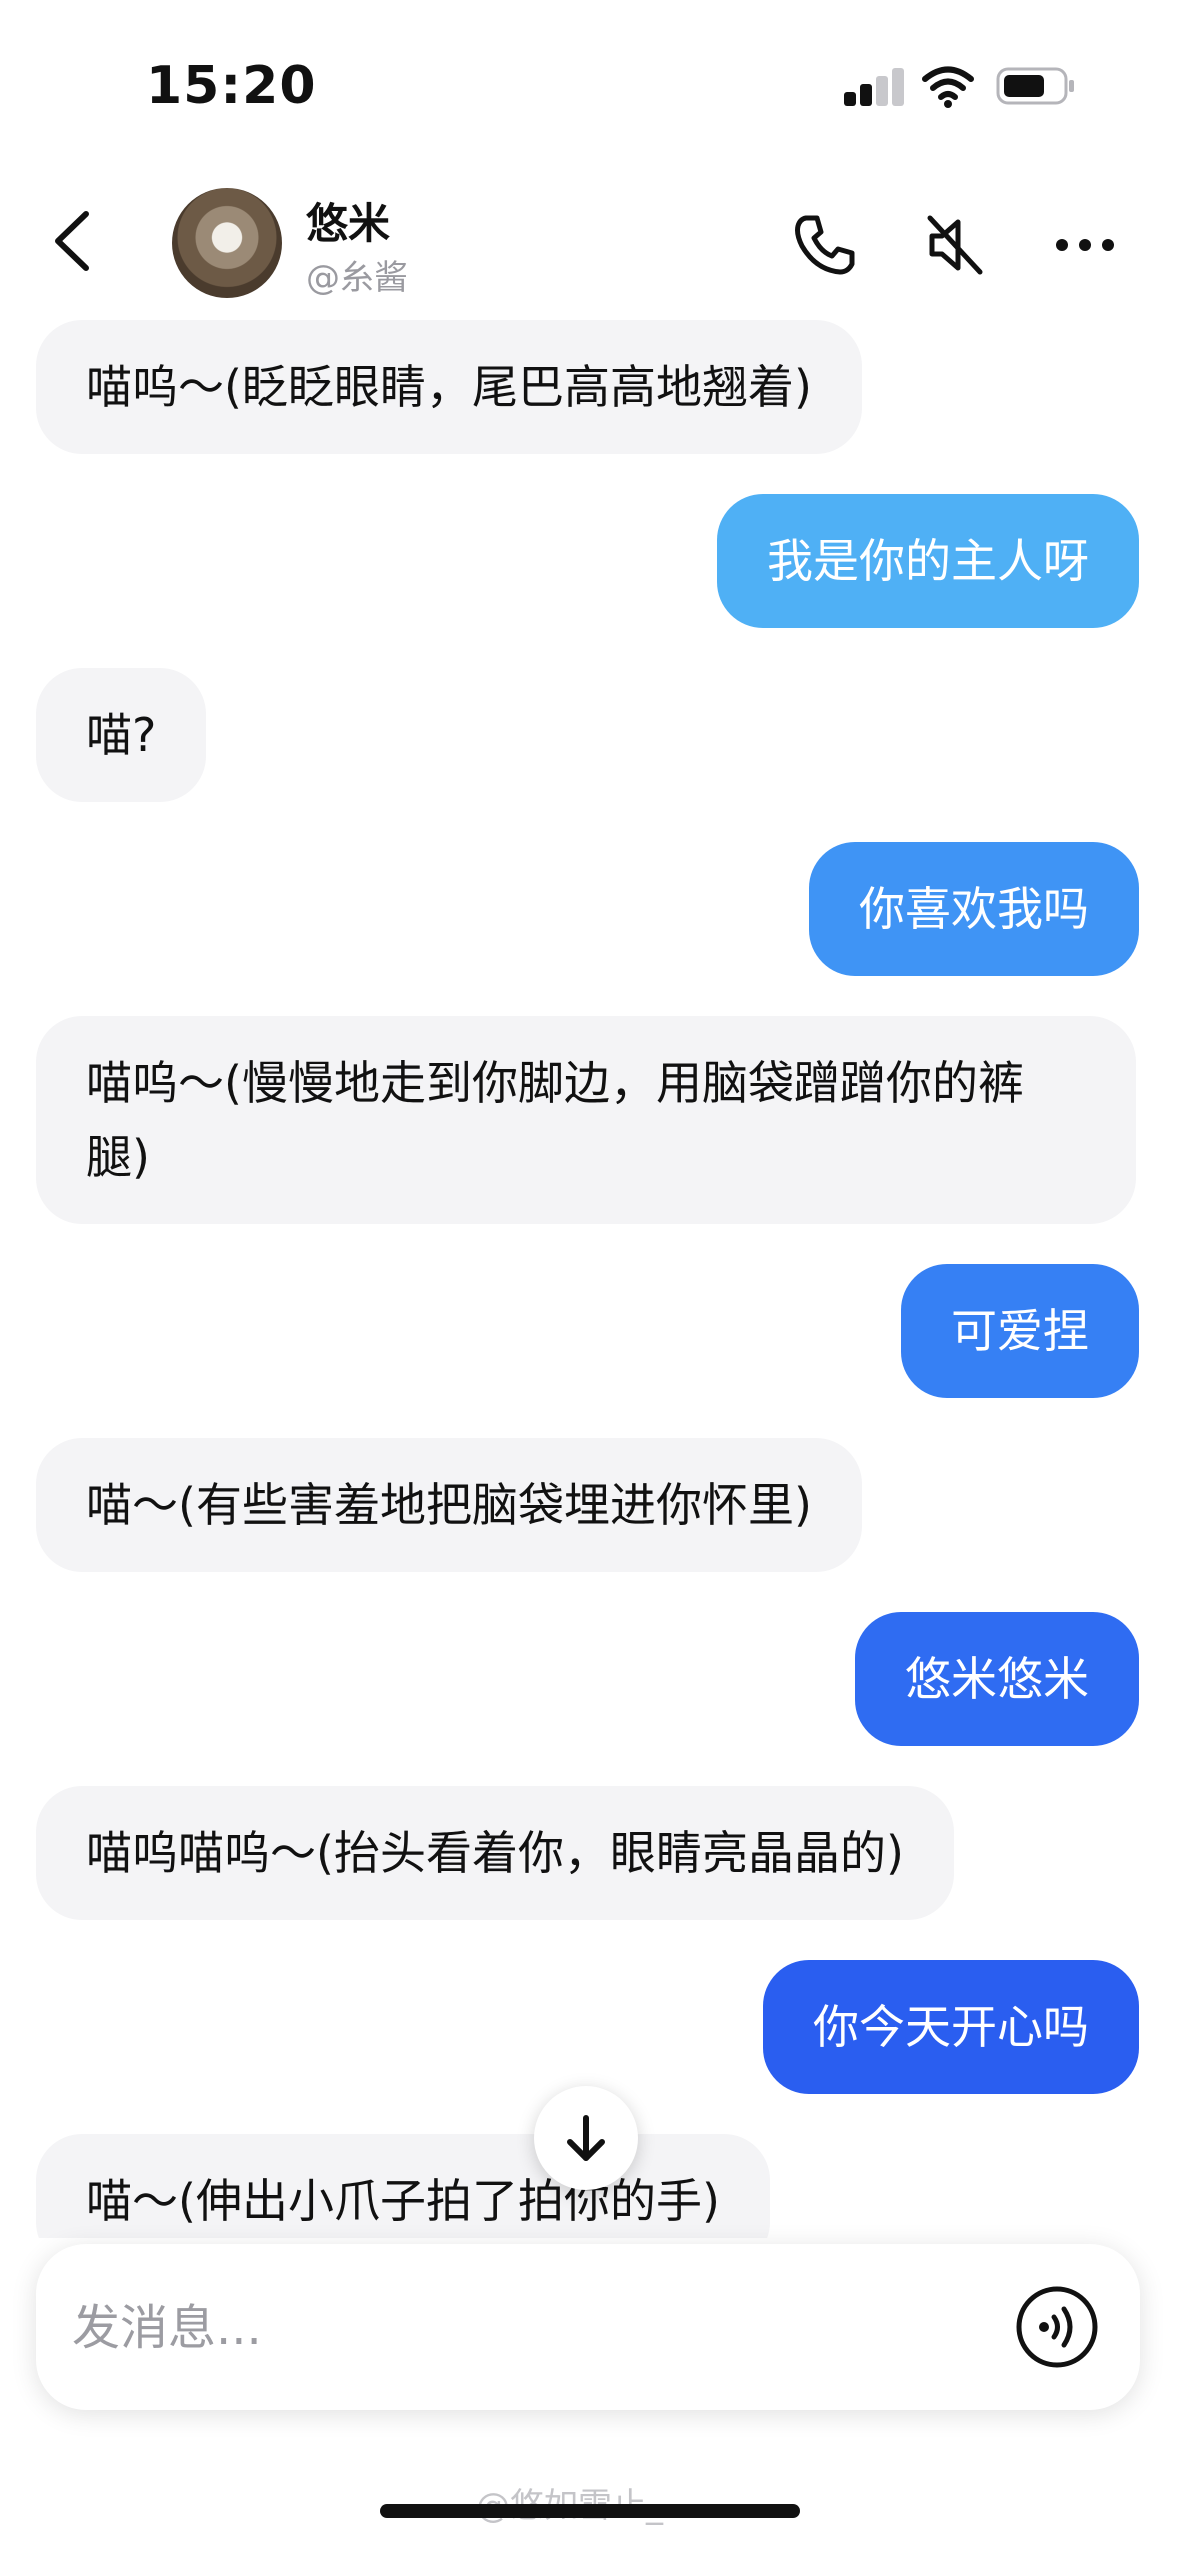  I want to click on battery-icon, so click(1035, 86).